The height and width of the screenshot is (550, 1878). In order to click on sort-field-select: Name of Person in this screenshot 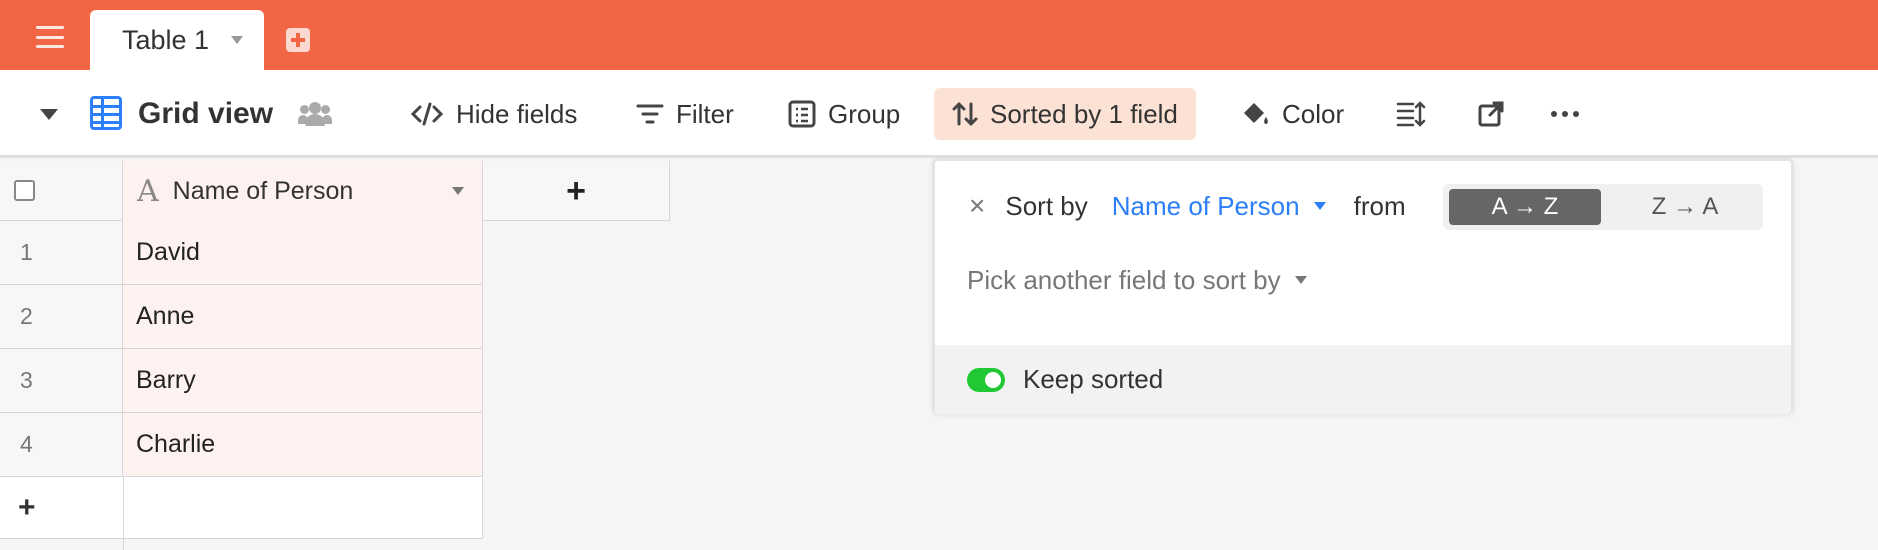, I will do `click(1219, 206)`.